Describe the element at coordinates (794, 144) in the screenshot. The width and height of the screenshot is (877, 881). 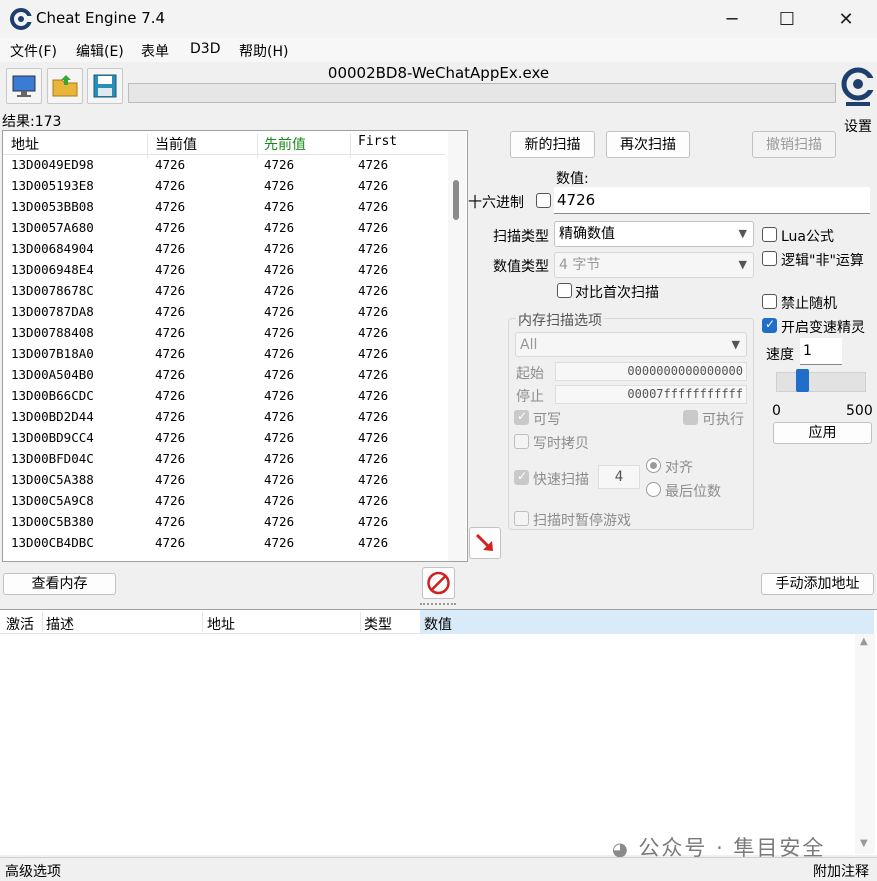
I see `undo-scan-button: 撤销扫描` at that location.